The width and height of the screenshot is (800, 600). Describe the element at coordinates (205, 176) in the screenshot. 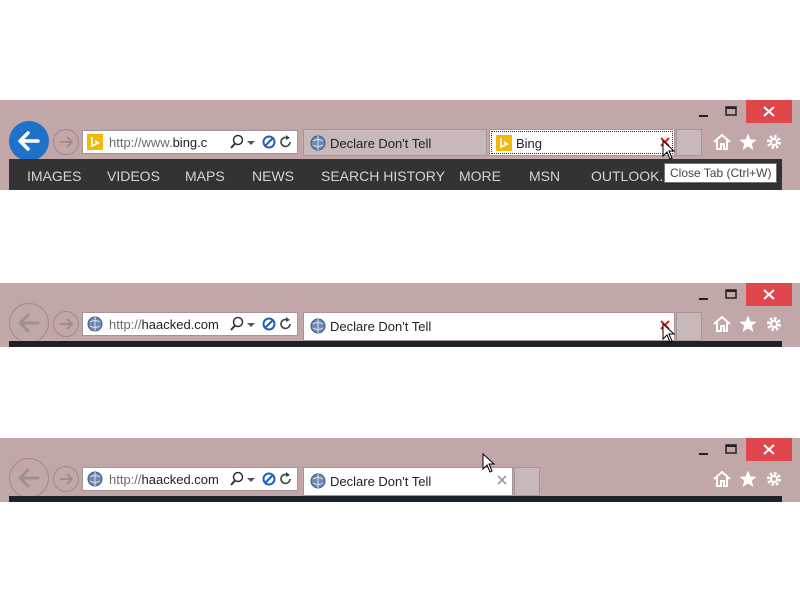

I see `nav-maps: MAPS` at that location.